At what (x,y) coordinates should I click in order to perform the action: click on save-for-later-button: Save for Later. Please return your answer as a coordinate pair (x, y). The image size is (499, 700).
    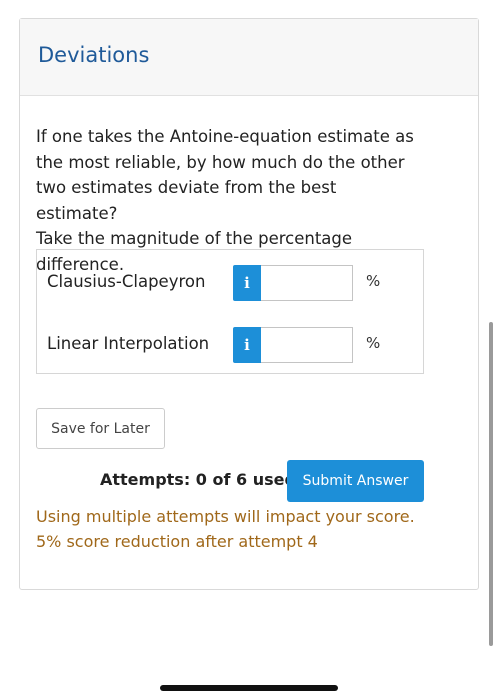
    Looking at the image, I should click on (100, 428).